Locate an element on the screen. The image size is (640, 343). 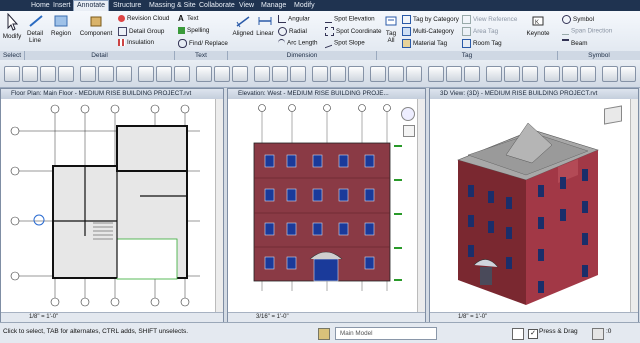
tab-view: View is located at coordinates (246, 6).